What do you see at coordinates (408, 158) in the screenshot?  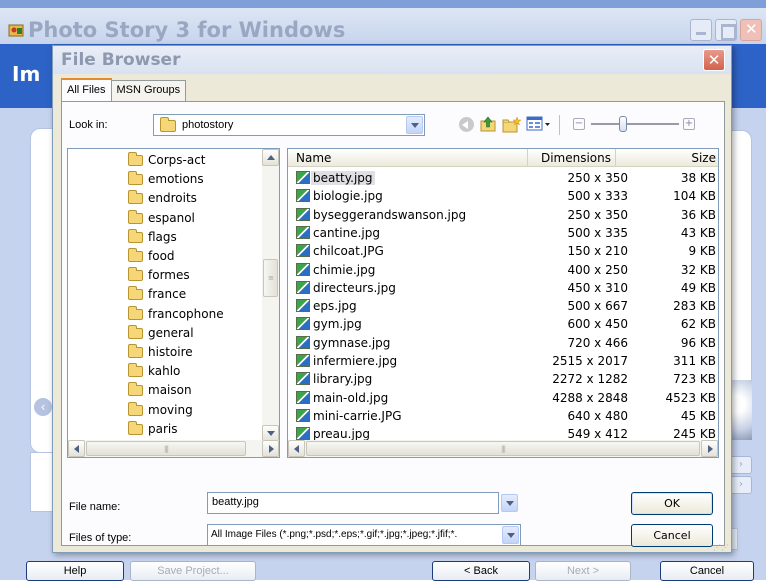 I see `column-name-header: Name` at bounding box center [408, 158].